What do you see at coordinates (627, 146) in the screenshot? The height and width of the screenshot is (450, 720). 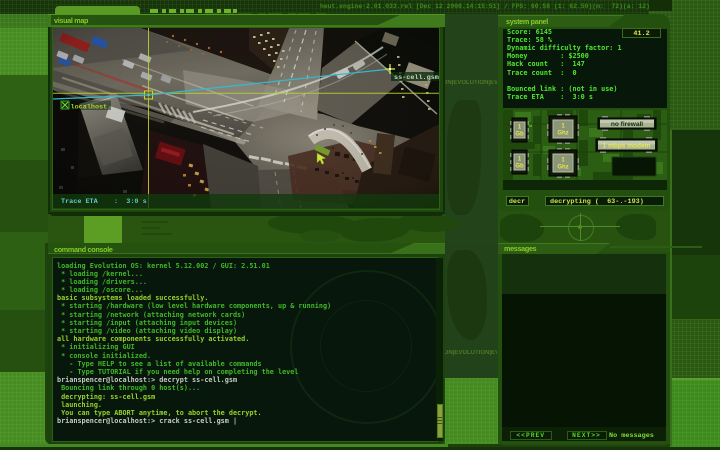 I see `svg-text: 1 mbps modem` at bounding box center [627, 146].